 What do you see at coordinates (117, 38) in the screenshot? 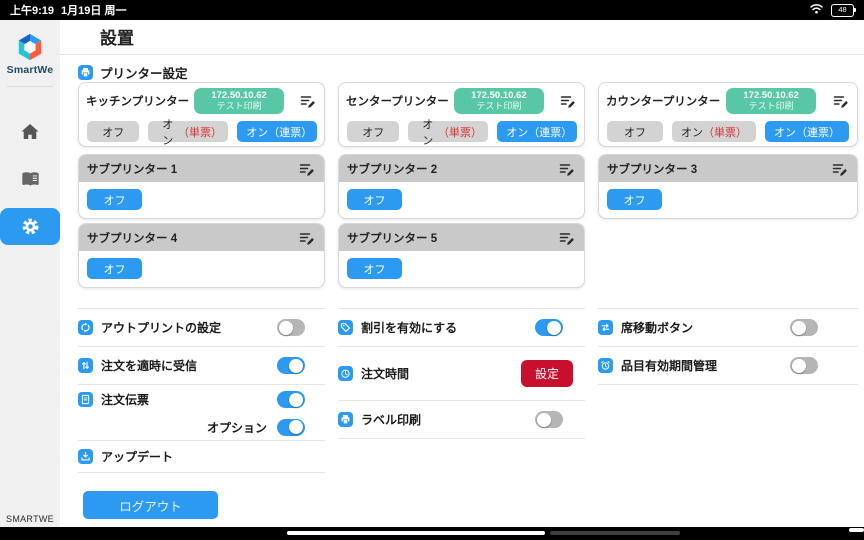
I see `page-title: 設置` at bounding box center [117, 38].